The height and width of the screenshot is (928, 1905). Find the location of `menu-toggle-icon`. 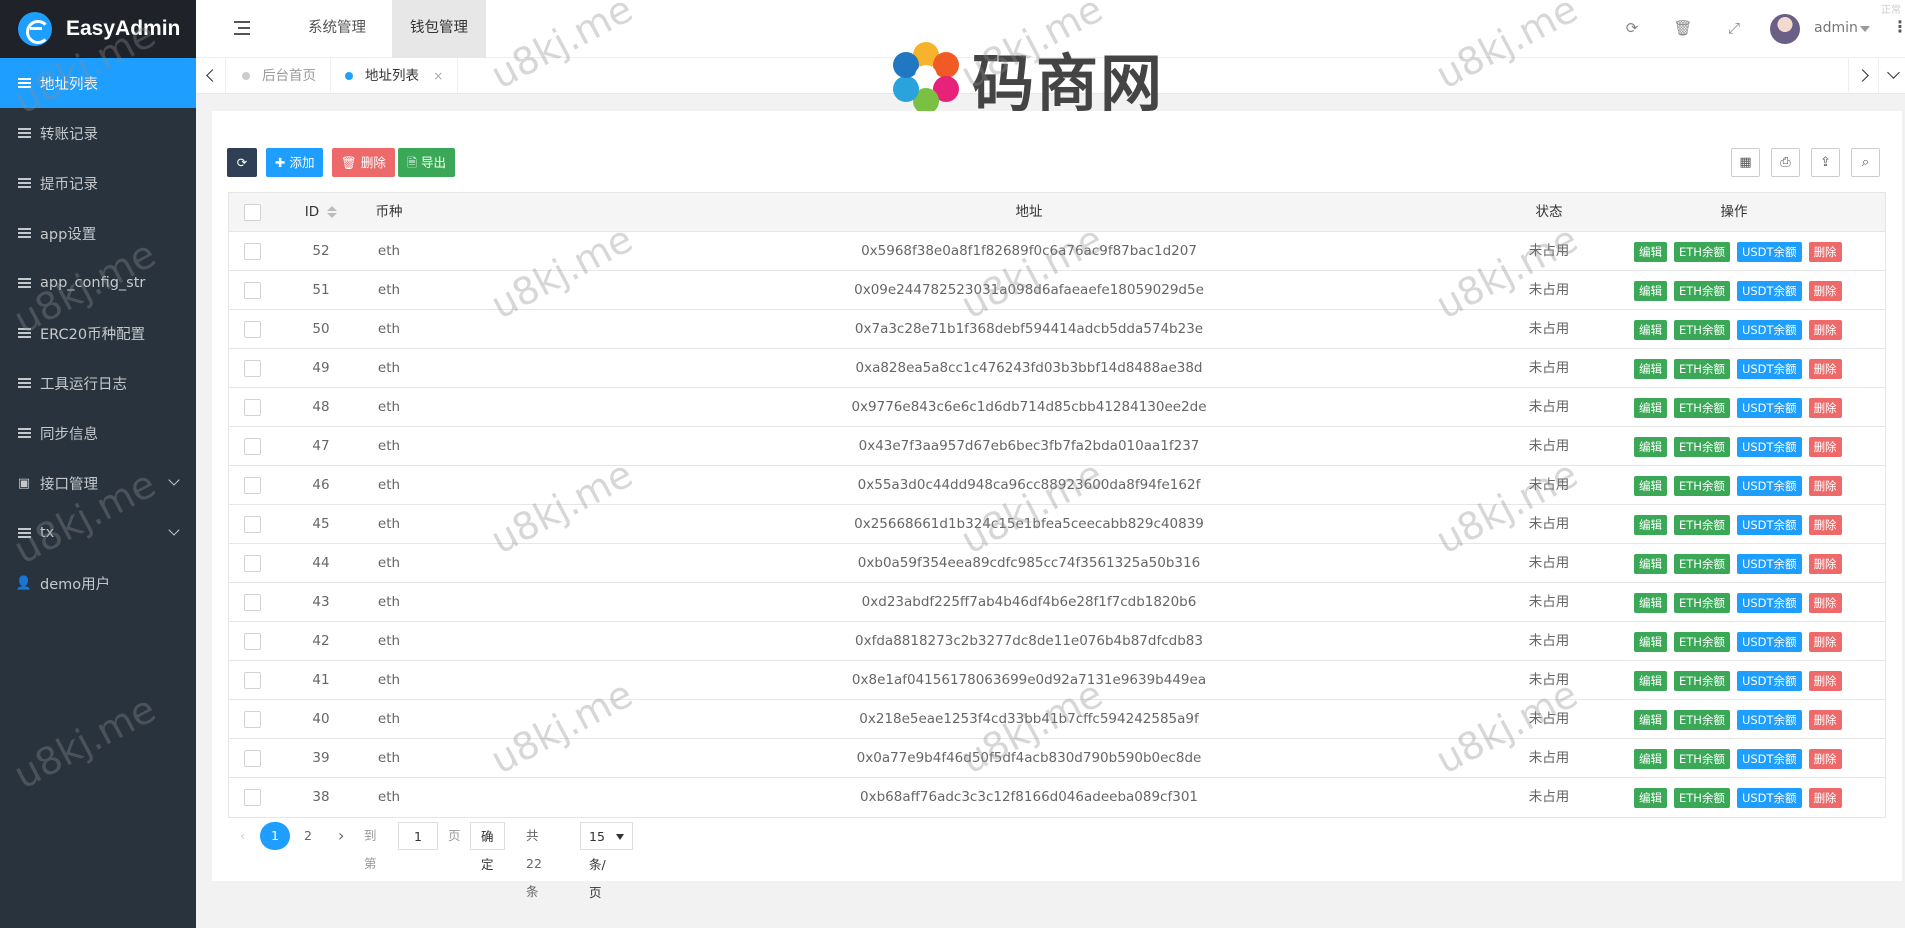

menu-toggle-icon is located at coordinates (242, 28).